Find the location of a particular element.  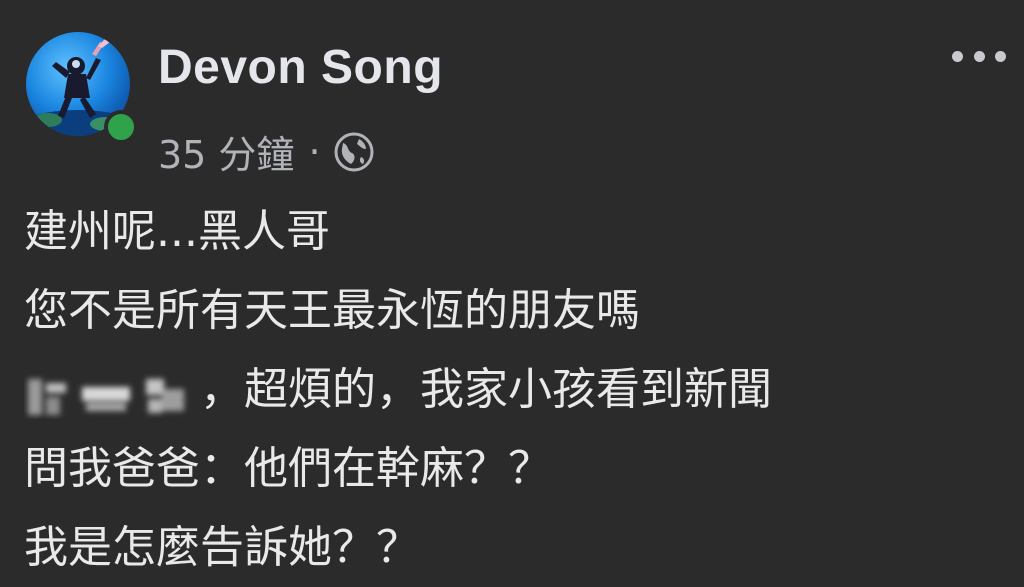

post-meta: 35 分鐘 · is located at coordinates (266, 151).